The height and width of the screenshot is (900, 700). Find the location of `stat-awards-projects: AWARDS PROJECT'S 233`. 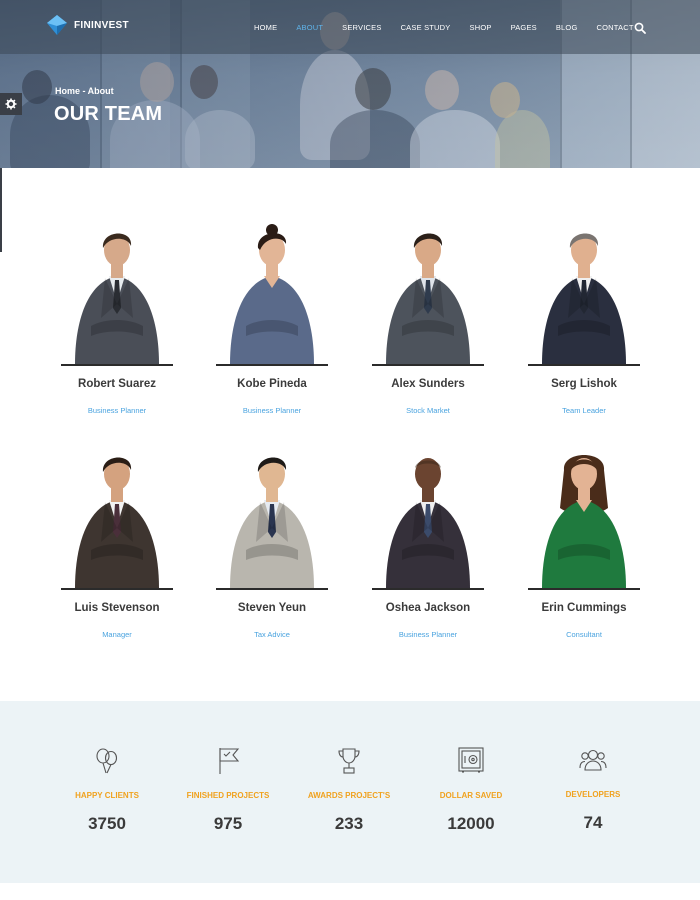

stat-awards-projects: AWARDS PROJECT'S 233 is located at coordinates (349, 789).